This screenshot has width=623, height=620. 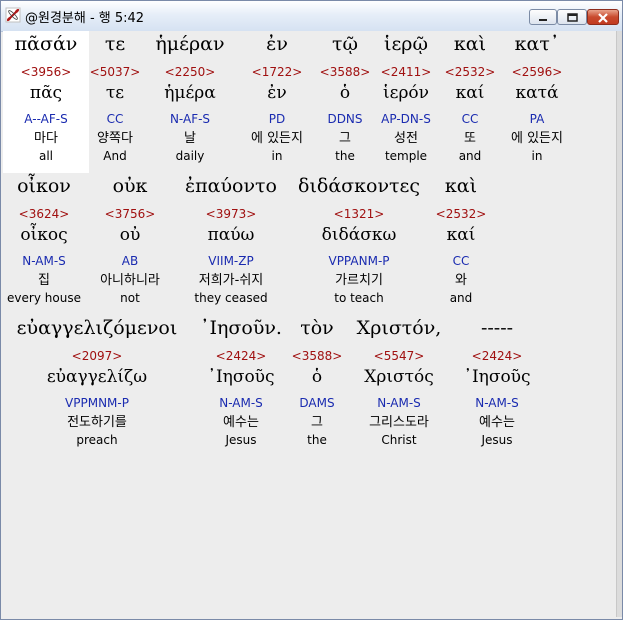 I want to click on strongs-number: <5037>, so click(x=115, y=72).